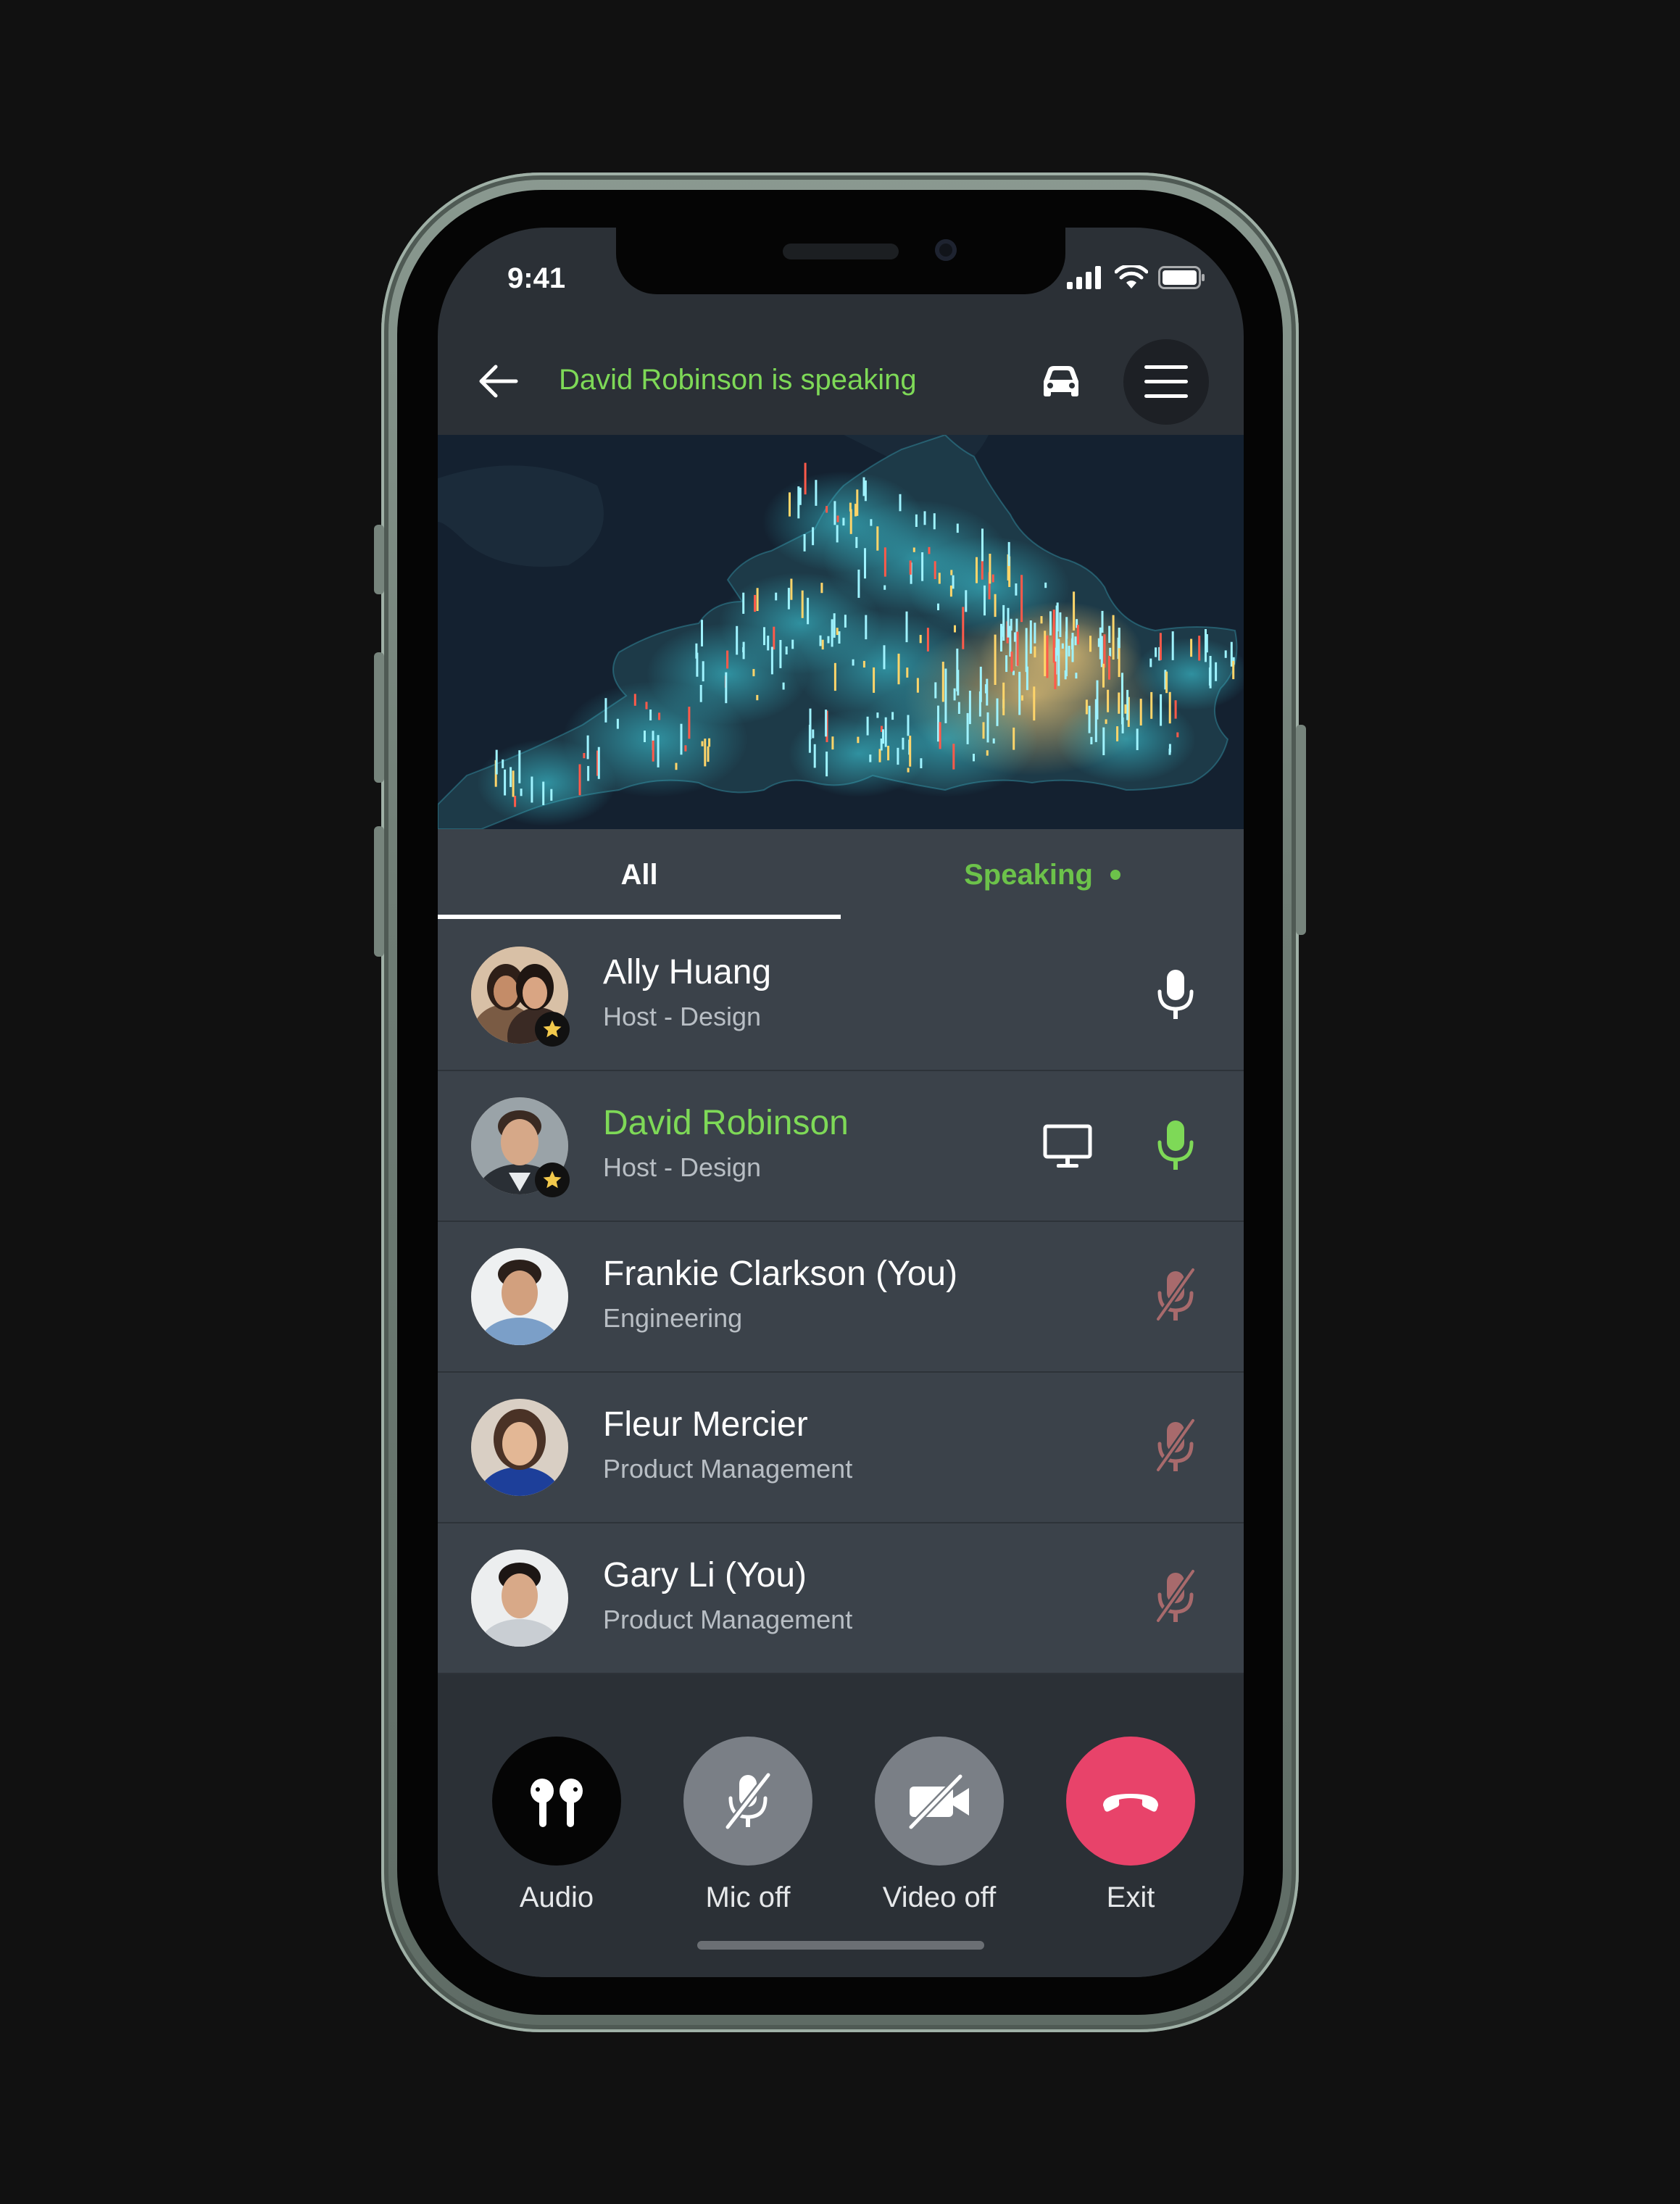  I want to click on screen-share-button, so click(1067, 1146).